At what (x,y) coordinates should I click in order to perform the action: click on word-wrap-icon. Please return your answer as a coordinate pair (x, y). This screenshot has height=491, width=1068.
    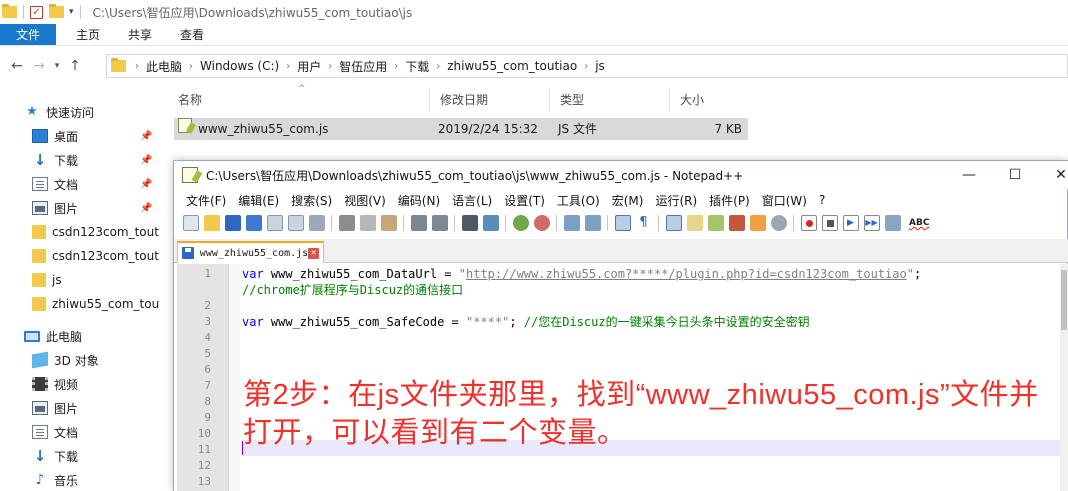
    Looking at the image, I should click on (622, 223).